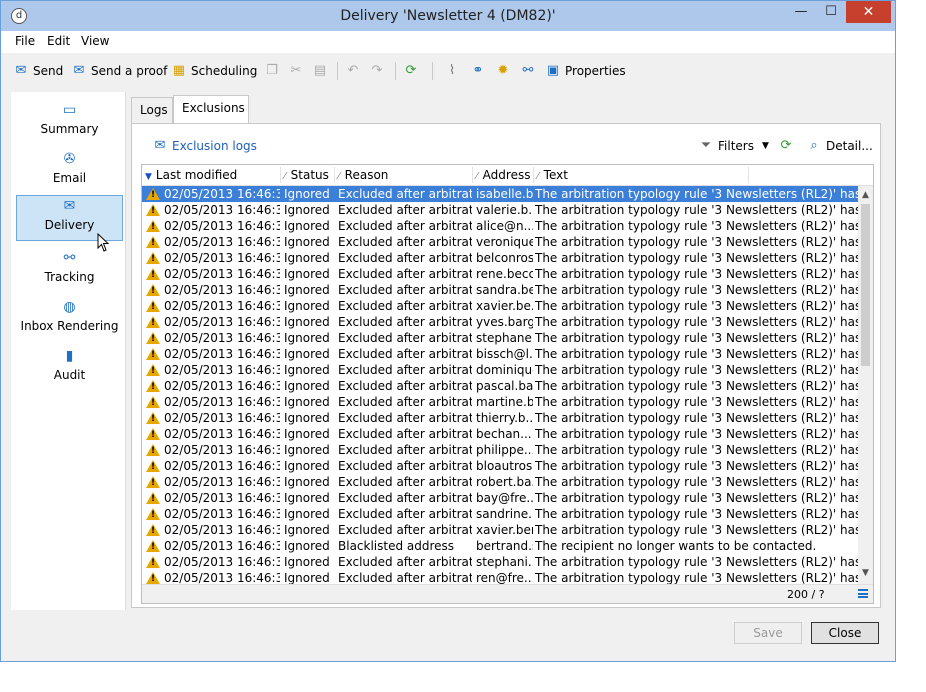  Describe the element at coordinates (58, 41) in the screenshot. I see `menu-edit: Edit` at that location.